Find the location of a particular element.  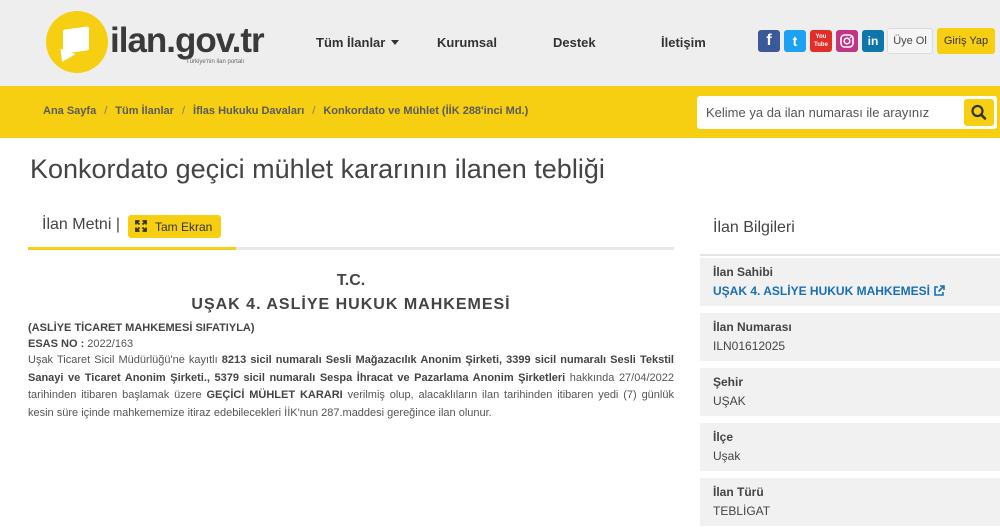

nav-item-iletisim: İletişim is located at coordinates (683, 42).